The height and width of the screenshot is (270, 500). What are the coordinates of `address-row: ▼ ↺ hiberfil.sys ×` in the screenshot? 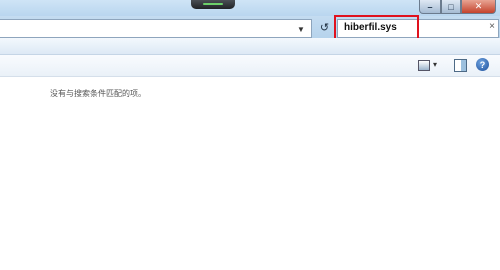 It's located at (250, 27).